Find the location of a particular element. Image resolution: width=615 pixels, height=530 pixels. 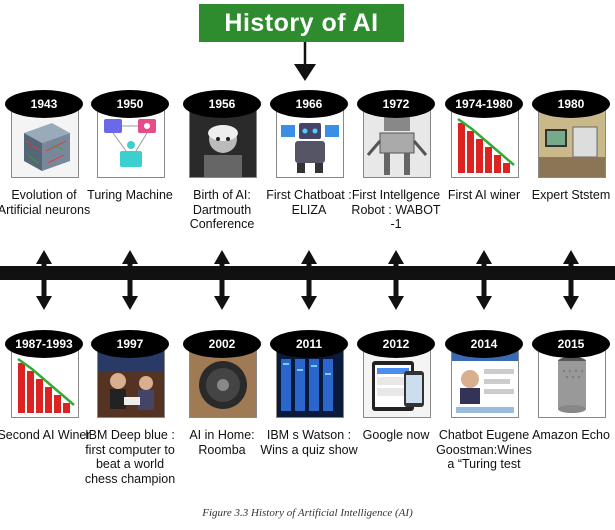

event-label: Expert Ststem is located at coordinates (571, 195).